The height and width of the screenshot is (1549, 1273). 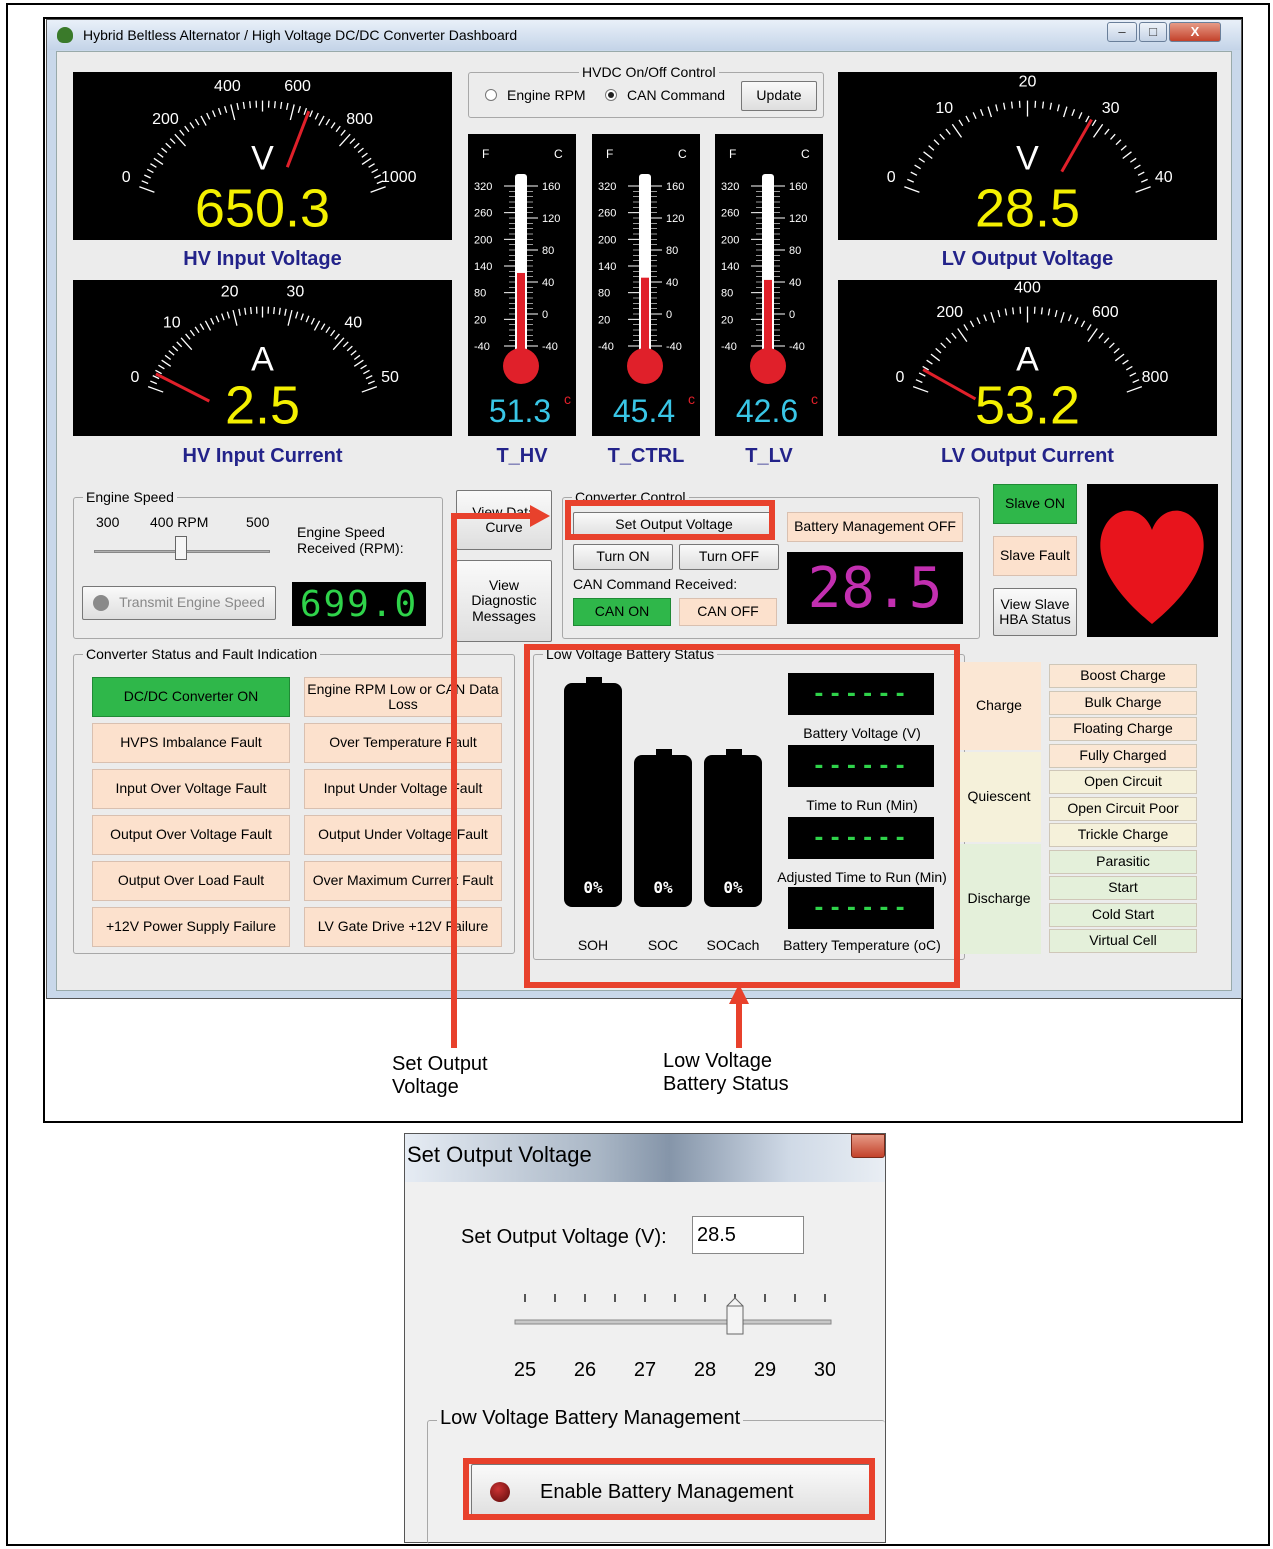 What do you see at coordinates (262, 259) in the screenshot?
I see `hv-input-voltage-label: HV Input Voltage` at bounding box center [262, 259].